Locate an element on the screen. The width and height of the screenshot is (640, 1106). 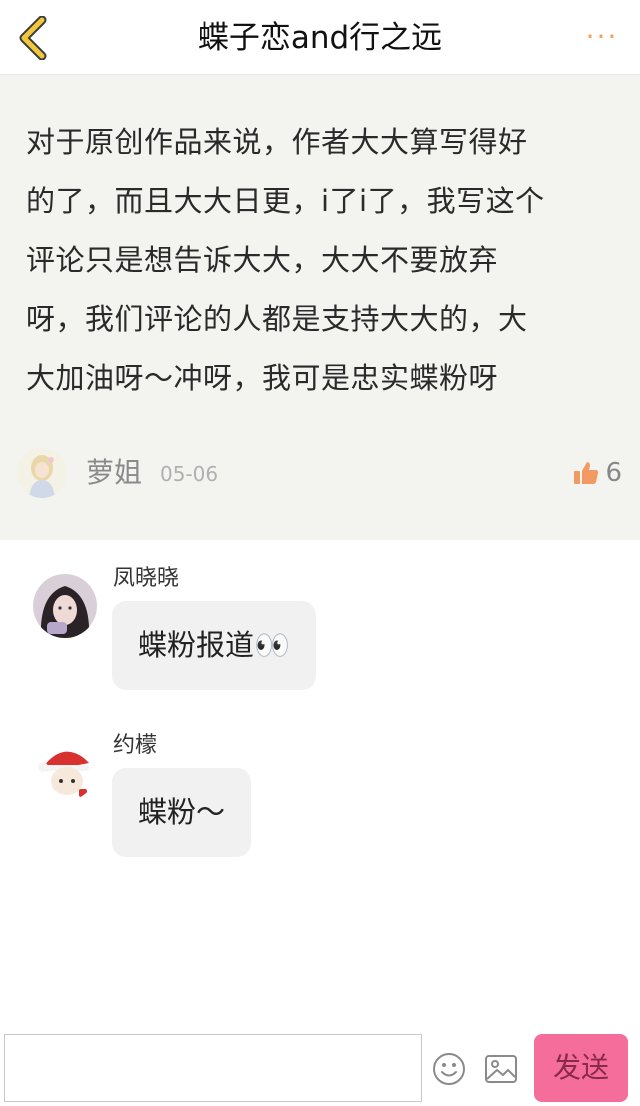
reply-bubble: 蝶粉报道👀 is located at coordinates (214, 645).